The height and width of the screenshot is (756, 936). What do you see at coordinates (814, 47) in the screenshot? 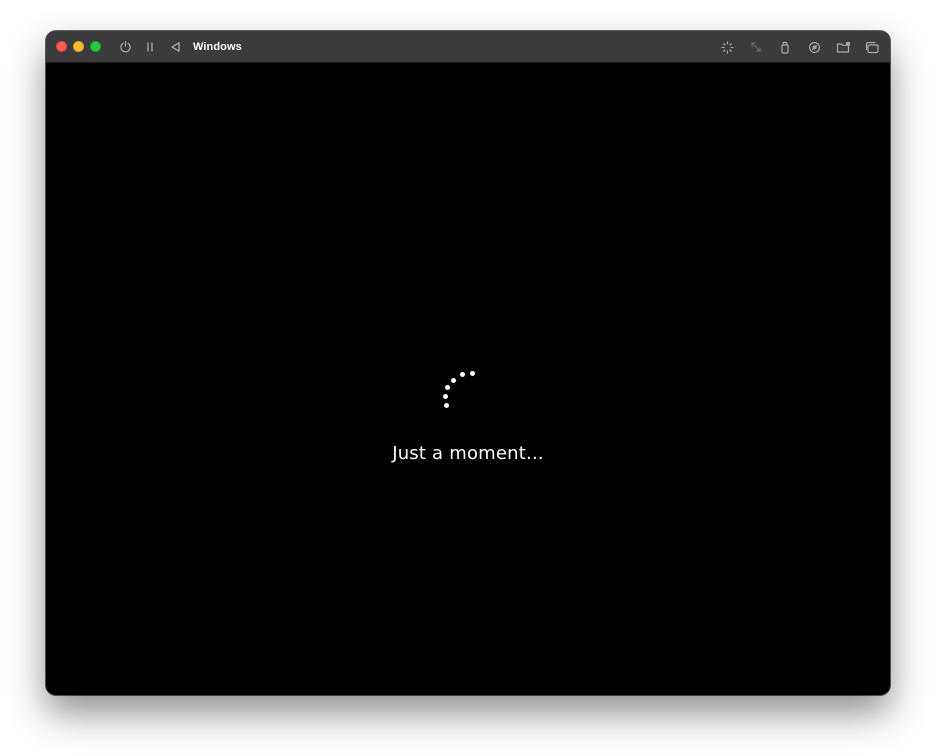
I see `audio-icon` at bounding box center [814, 47].